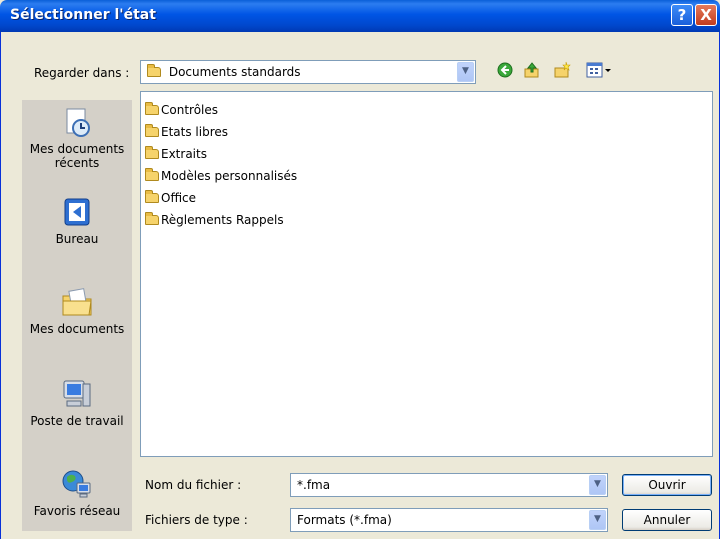 This screenshot has height=539, width=720. What do you see at coordinates (77, 302) in the screenshot?
I see `my-documents-icon` at bounding box center [77, 302].